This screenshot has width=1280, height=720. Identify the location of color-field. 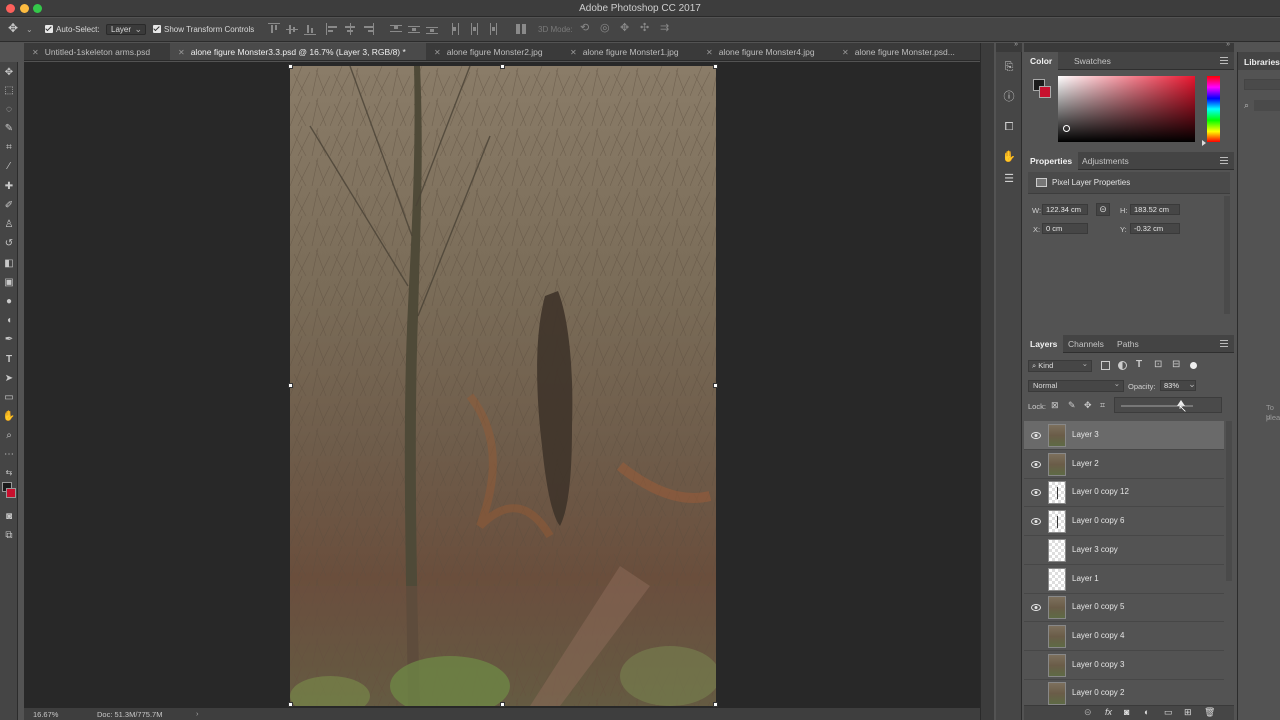
(1126, 109).